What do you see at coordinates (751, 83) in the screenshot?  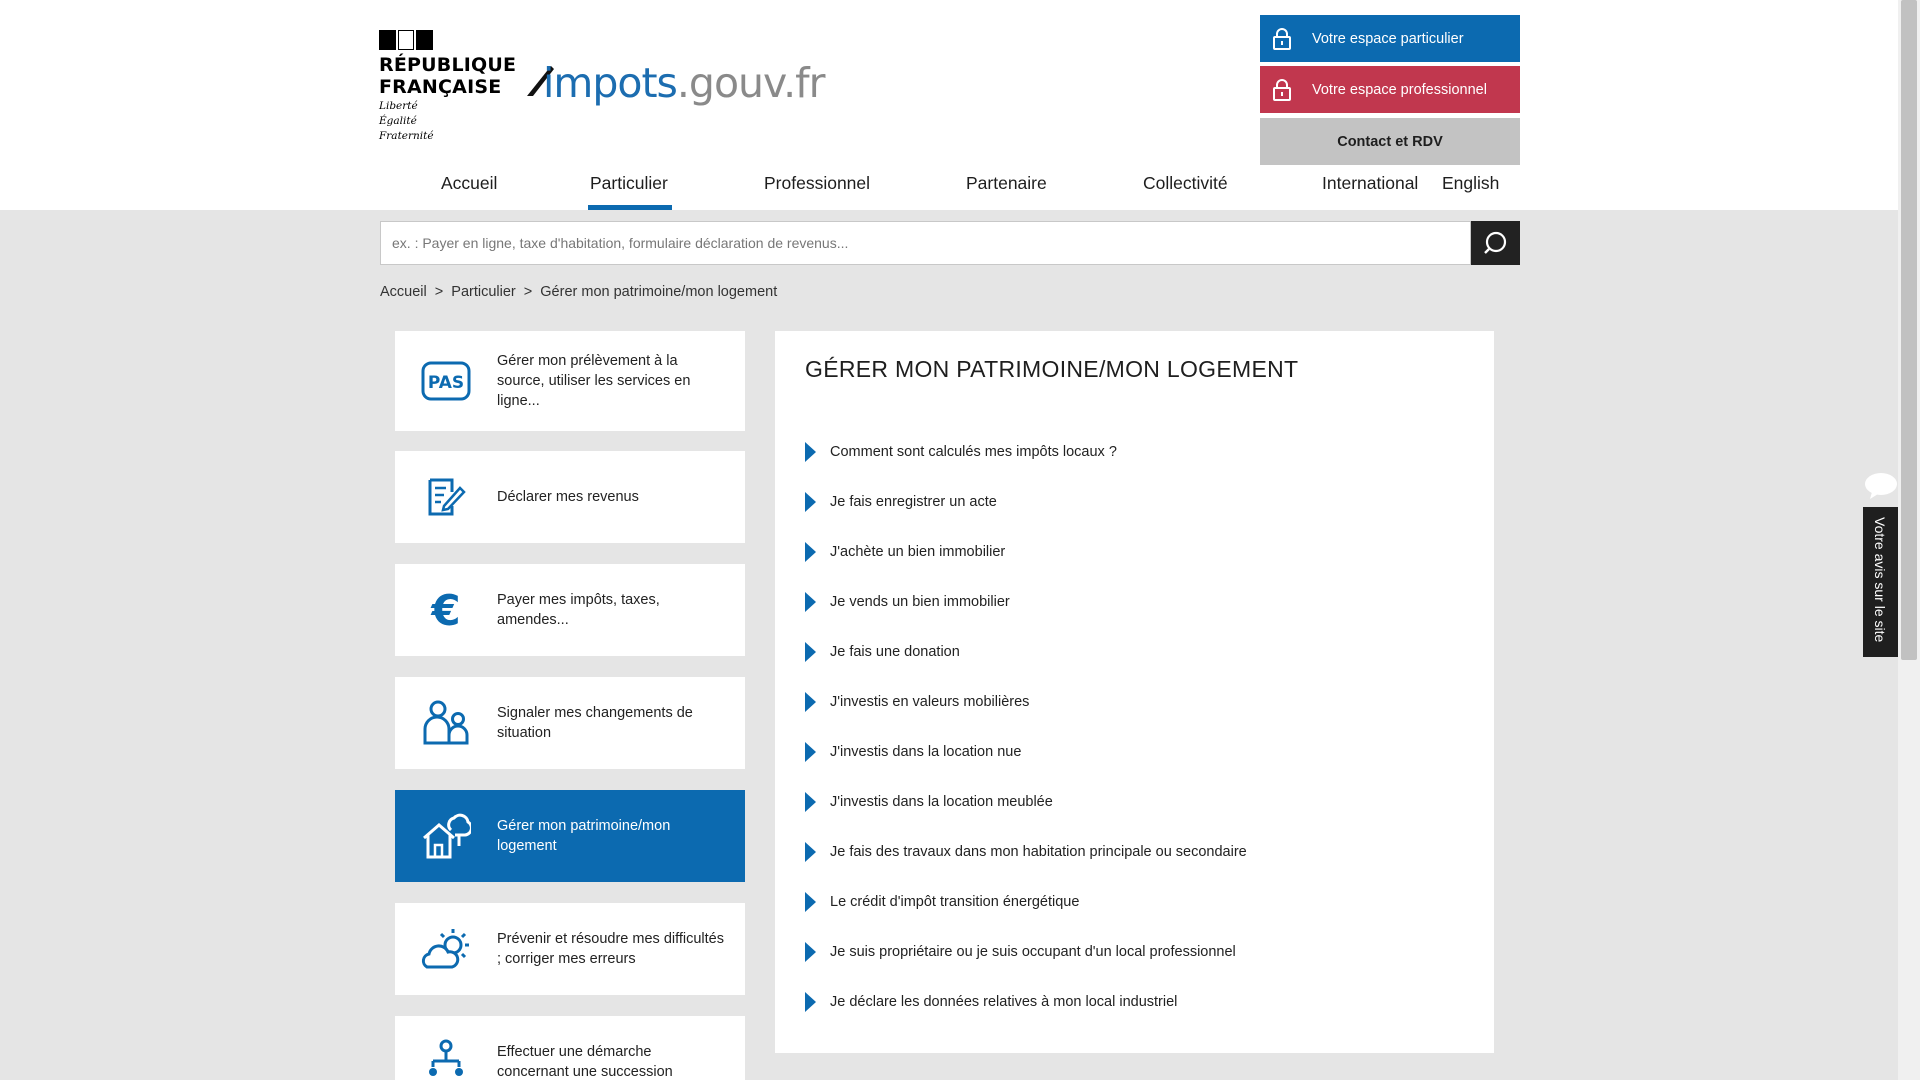 I see `logo-text-domain: .gouv.fr` at bounding box center [751, 83].